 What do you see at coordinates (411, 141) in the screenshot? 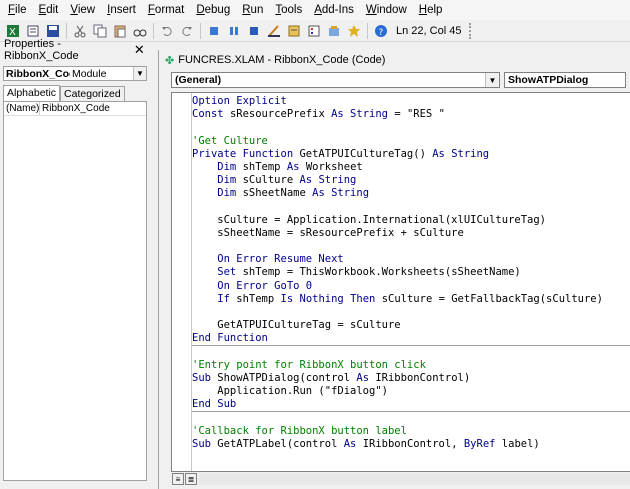
I see `code-line: 'Get Culture` at bounding box center [411, 141].